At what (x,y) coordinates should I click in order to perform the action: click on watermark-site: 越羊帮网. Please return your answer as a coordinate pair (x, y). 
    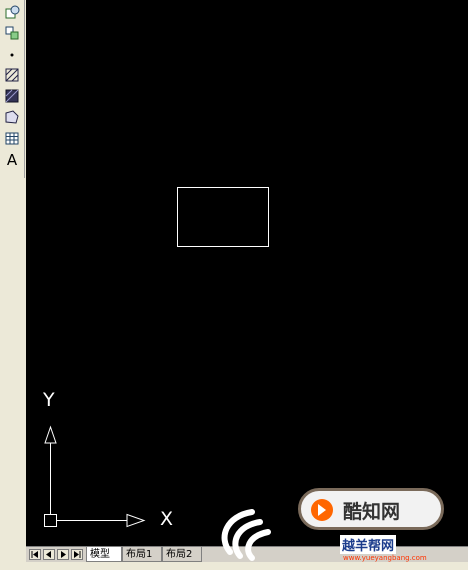
    Looking at the image, I should click on (368, 544).